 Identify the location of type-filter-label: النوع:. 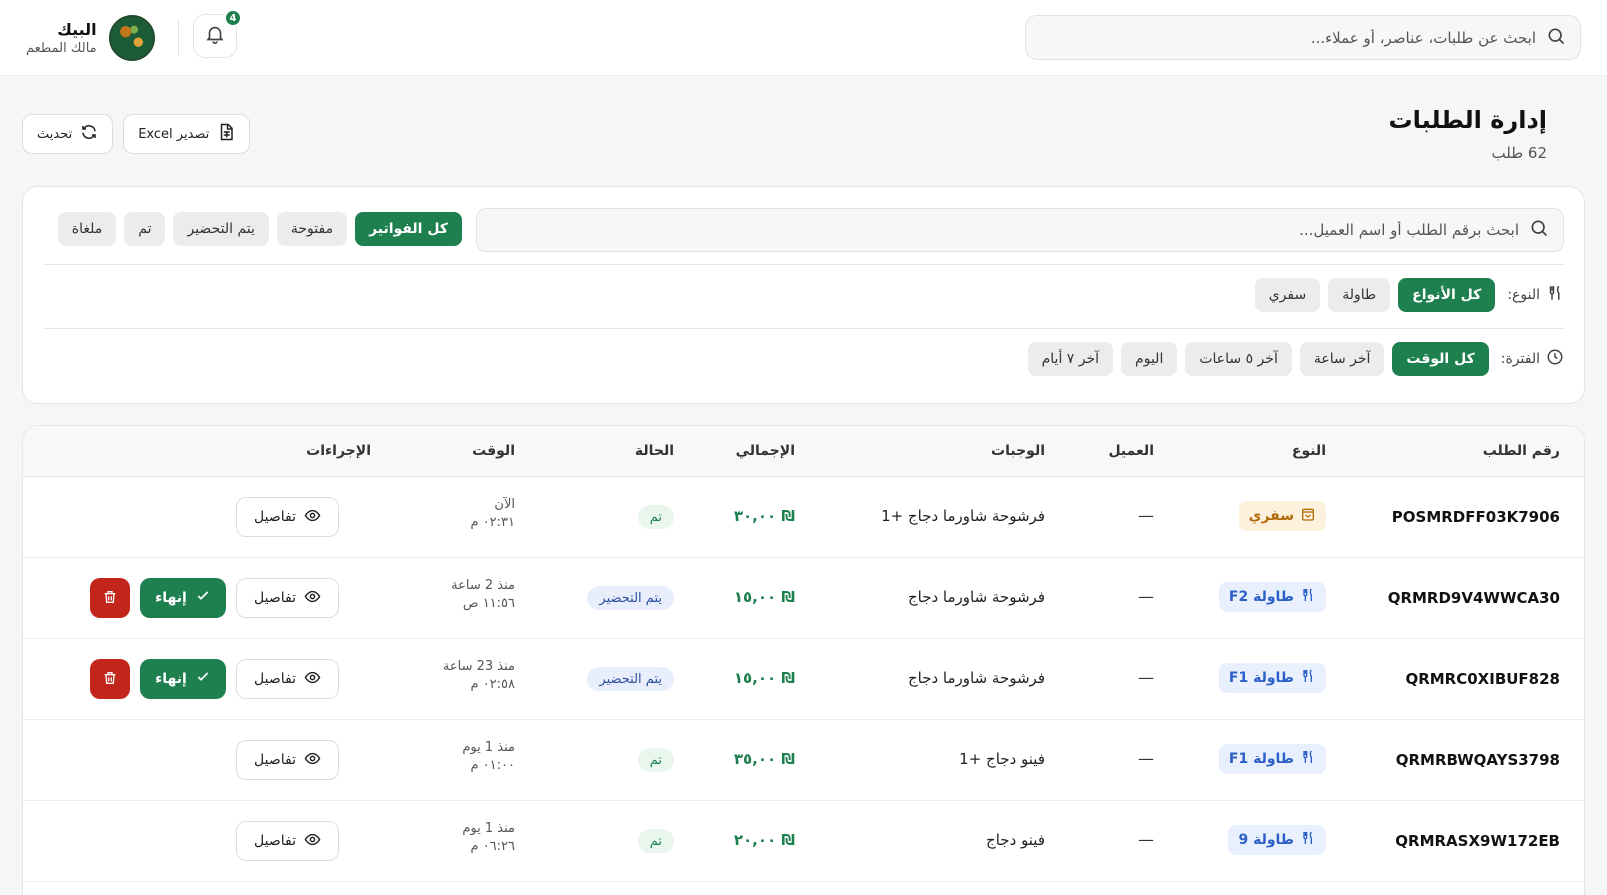
(1535, 295).